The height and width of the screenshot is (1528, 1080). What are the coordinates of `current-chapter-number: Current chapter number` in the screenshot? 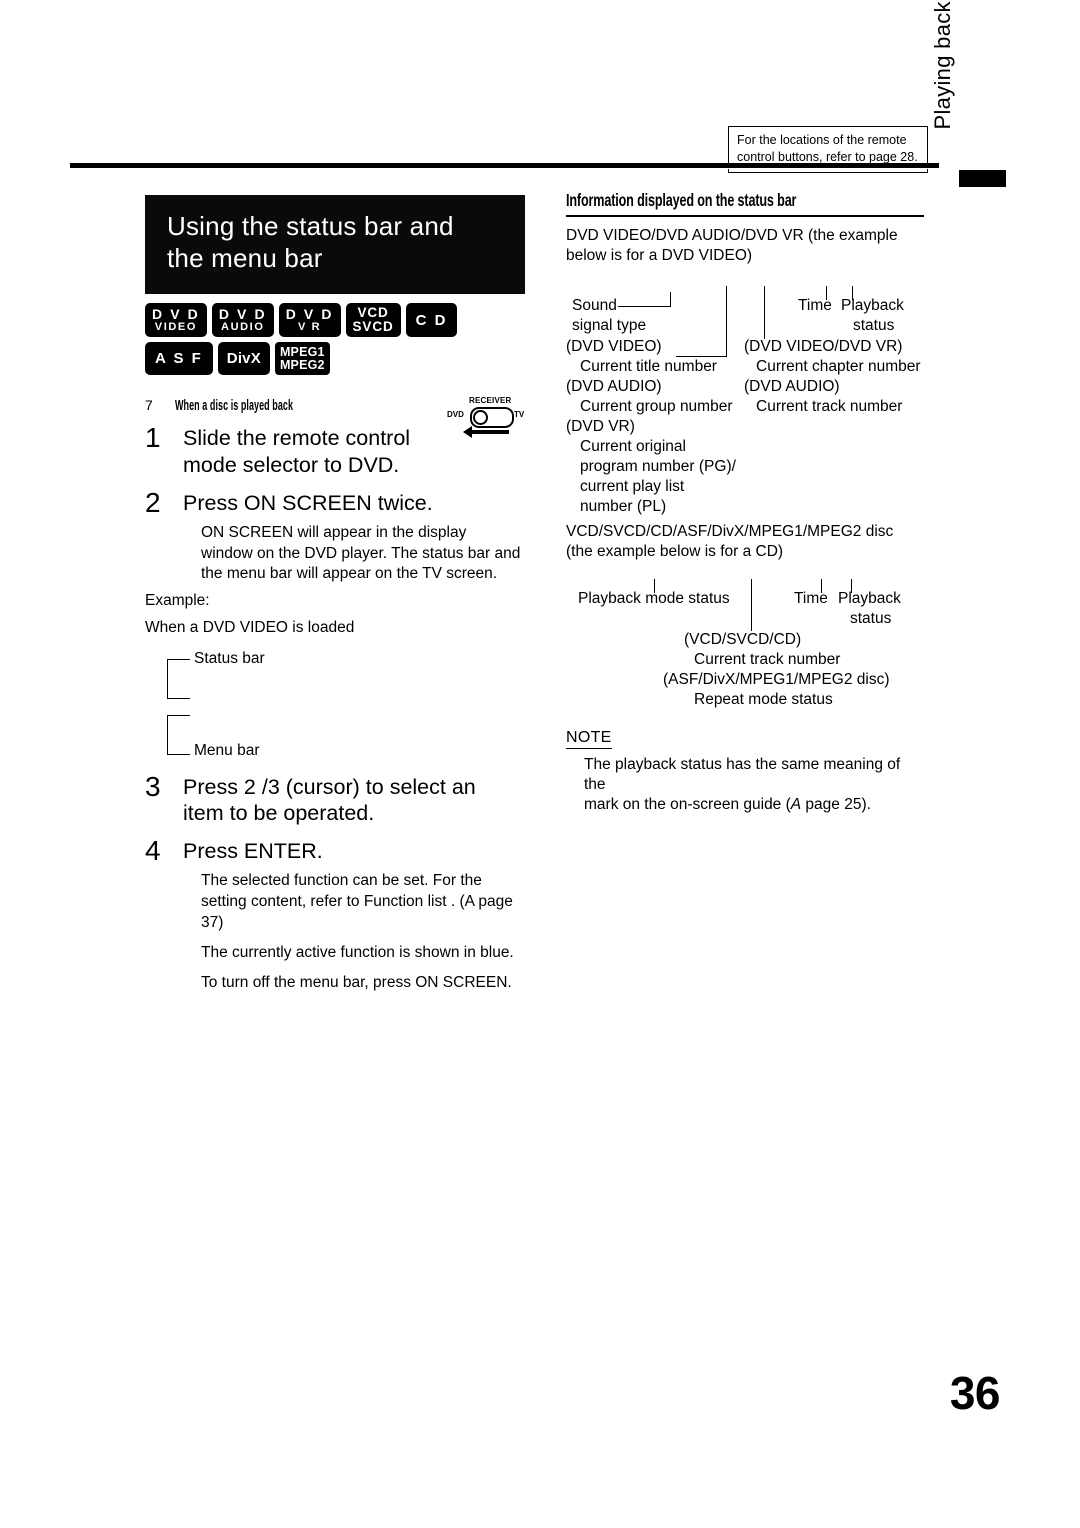 It's located at (838, 367).